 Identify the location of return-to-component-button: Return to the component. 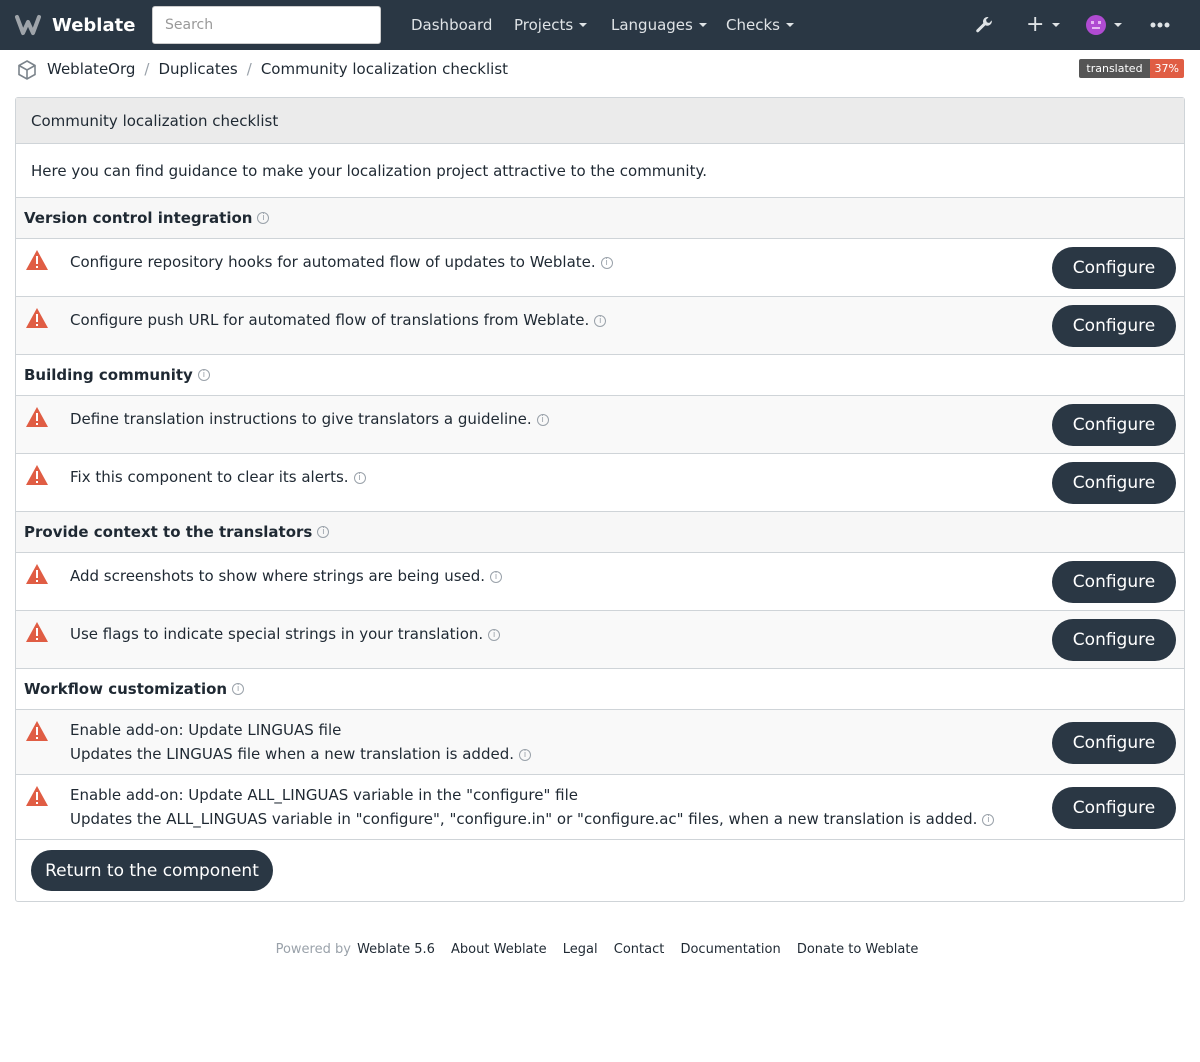
(152, 870).